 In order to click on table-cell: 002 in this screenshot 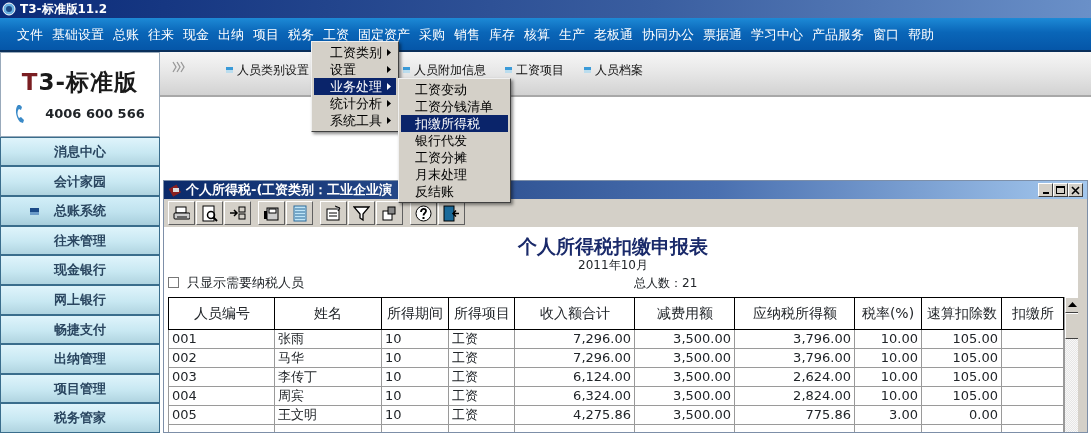, I will do `click(221, 357)`.